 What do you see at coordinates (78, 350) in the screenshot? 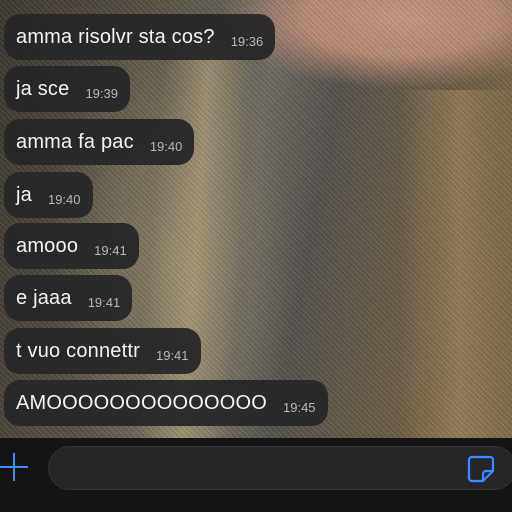
I see `message-text: t vuo connettr` at bounding box center [78, 350].